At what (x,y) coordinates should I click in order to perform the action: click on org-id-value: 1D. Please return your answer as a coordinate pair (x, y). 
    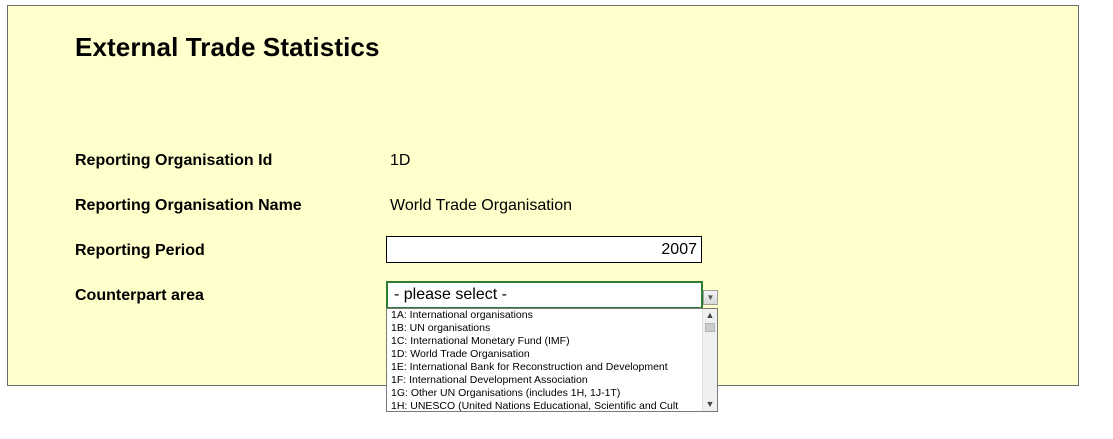
    Looking at the image, I should click on (400, 160).